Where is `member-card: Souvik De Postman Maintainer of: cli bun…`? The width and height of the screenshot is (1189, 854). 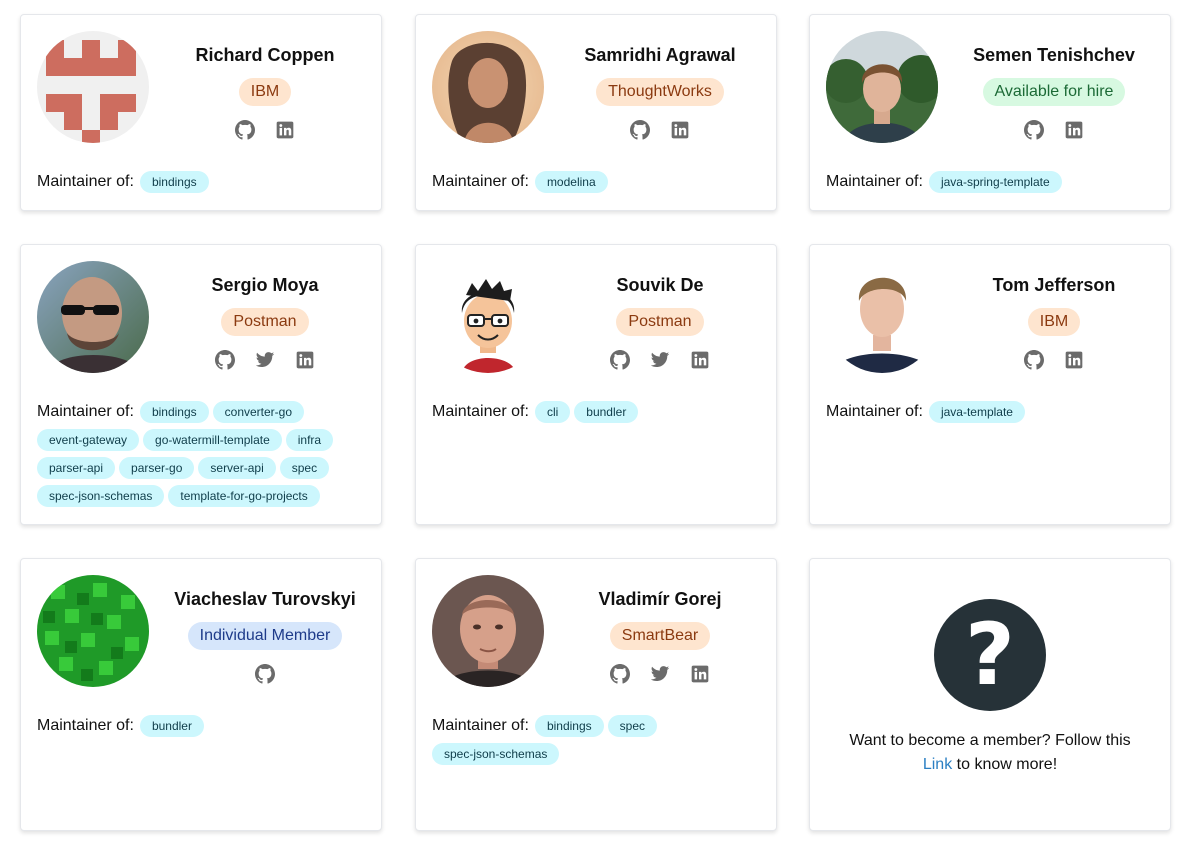
member-card: Souvik De Postman Maintainer of: cli bun… is located at coordinates (596, 384).